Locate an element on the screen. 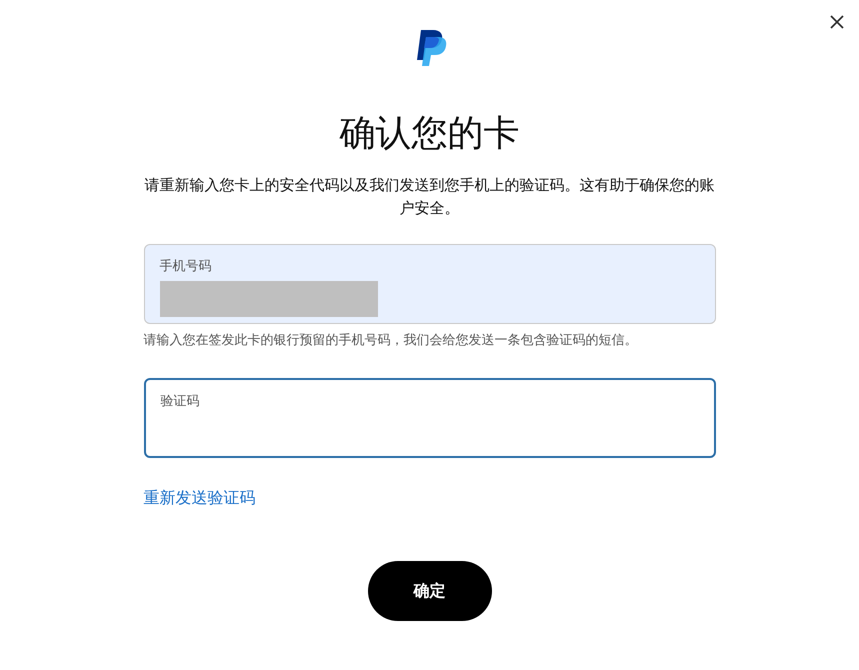  page-title: 确认您的卡 is located at coordinates (430, 134).